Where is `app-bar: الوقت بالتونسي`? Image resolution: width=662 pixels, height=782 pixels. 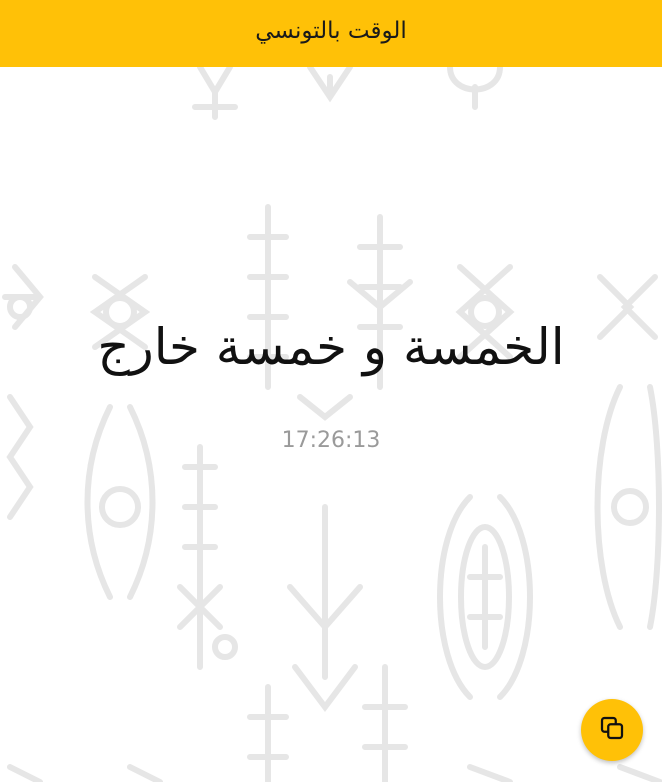
app-bar: الوقت بالتونسي is located at coordinates (331, 33).